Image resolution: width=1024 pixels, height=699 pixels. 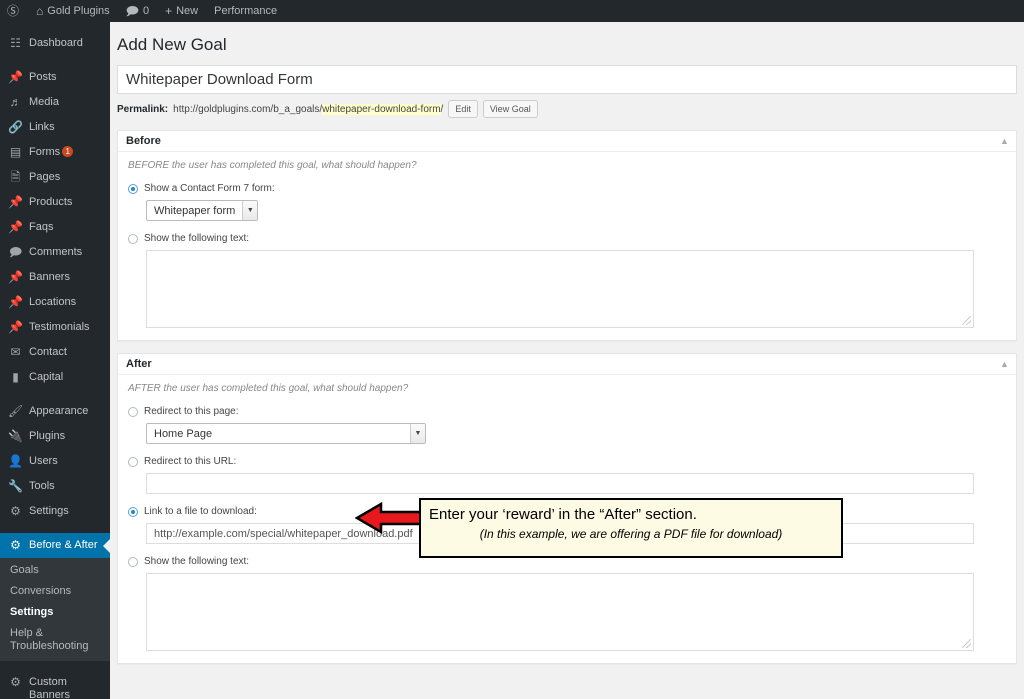 What do you see at coordinates (133, 461) in the screenshot?
I see `radio-redirect-url` at bounding box center [133, 461].